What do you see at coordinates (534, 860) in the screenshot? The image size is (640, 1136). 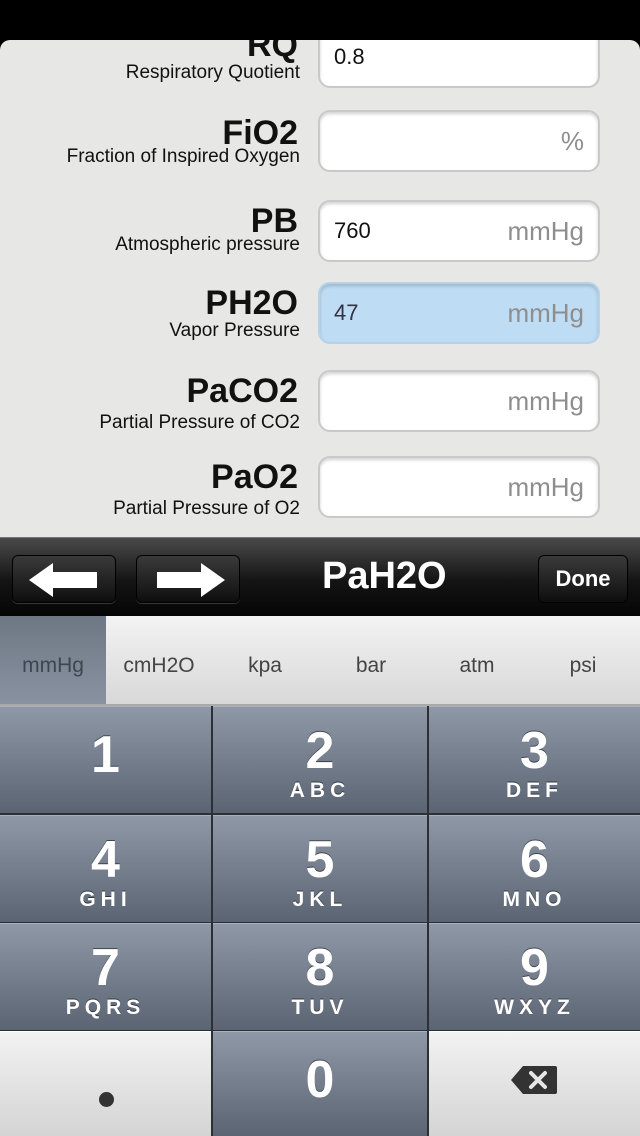 I see `key-digit: 6` at bounding box center [534, 860].